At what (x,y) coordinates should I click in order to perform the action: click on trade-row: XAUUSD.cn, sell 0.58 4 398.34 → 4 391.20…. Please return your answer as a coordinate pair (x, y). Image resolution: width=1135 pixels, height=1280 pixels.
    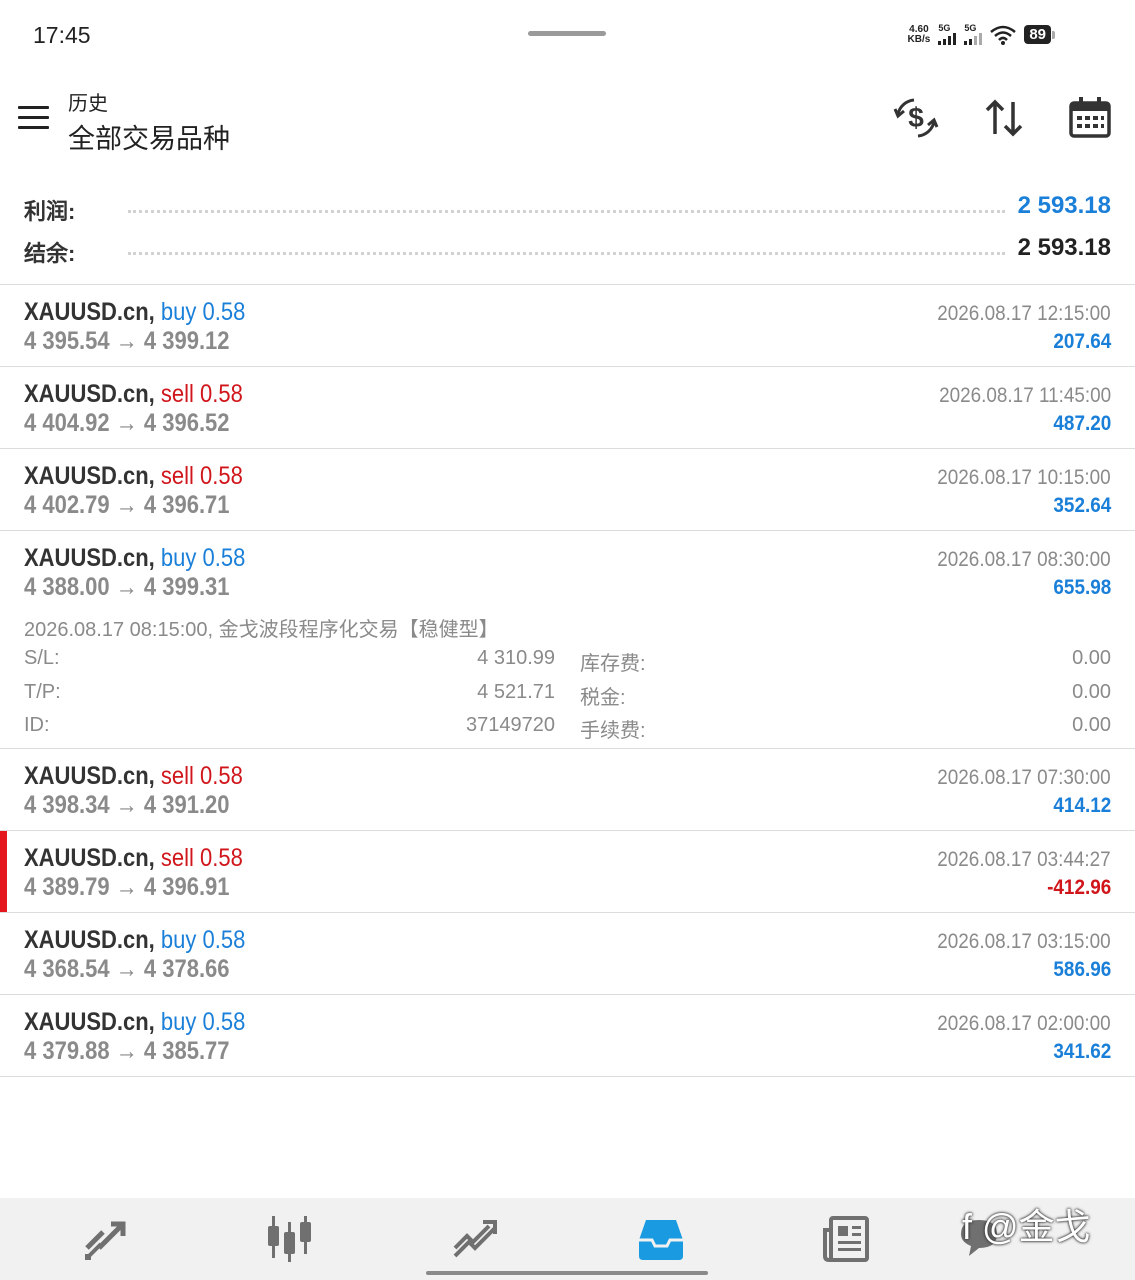
    Looking at the image, I should click on (567, 790).